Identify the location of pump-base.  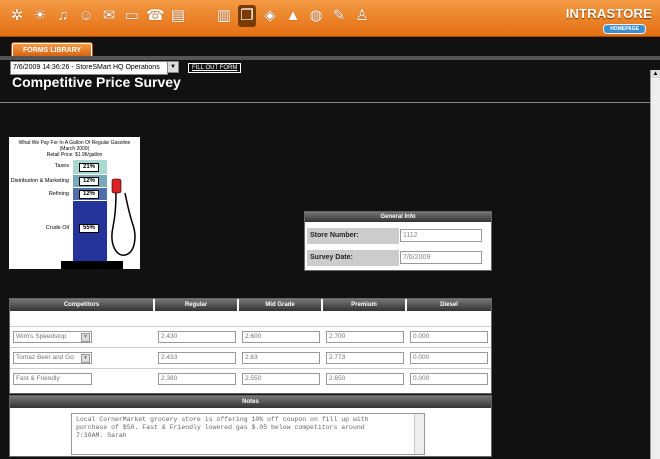
(92, 265).